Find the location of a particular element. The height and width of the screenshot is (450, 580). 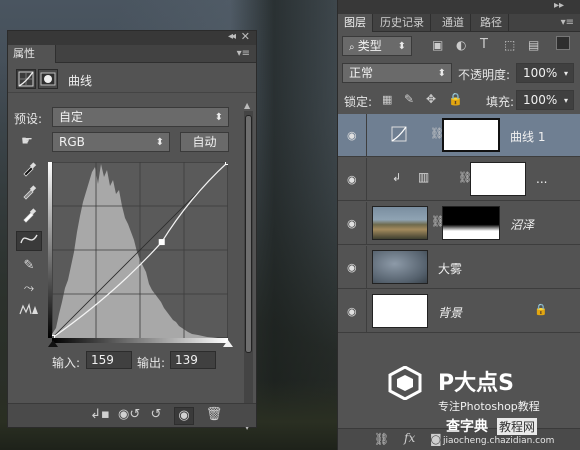

swamp-image-thumbnail is located at coordinates (400, 223).